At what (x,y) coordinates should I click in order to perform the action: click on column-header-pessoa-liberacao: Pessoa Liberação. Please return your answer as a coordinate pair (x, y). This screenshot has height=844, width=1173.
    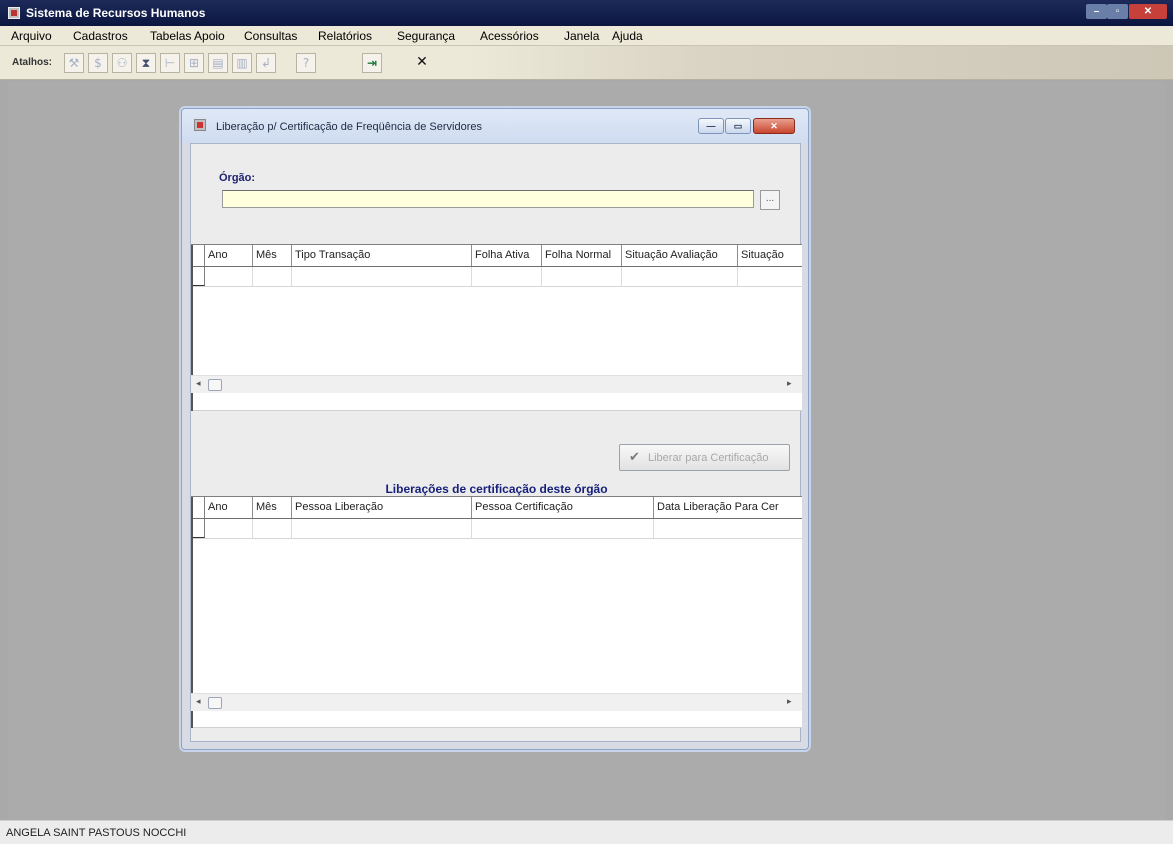
    Looking at the image, I should click on (382, 507).